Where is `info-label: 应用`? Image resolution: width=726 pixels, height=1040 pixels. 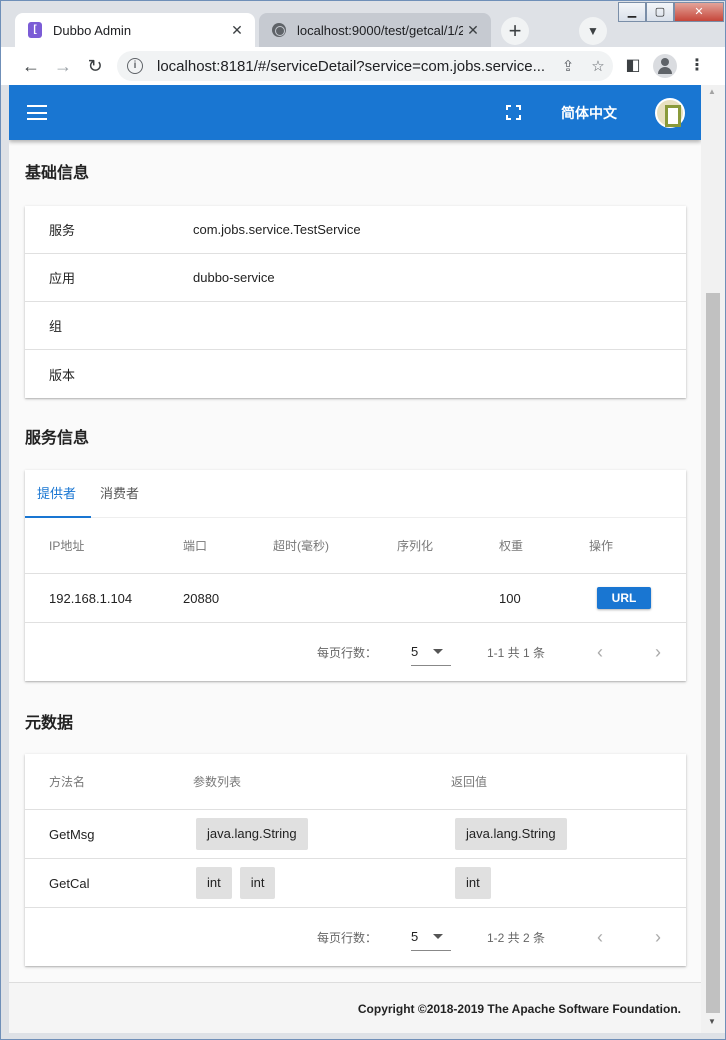 info-label: 应用 is located at coordinates (62, 278).